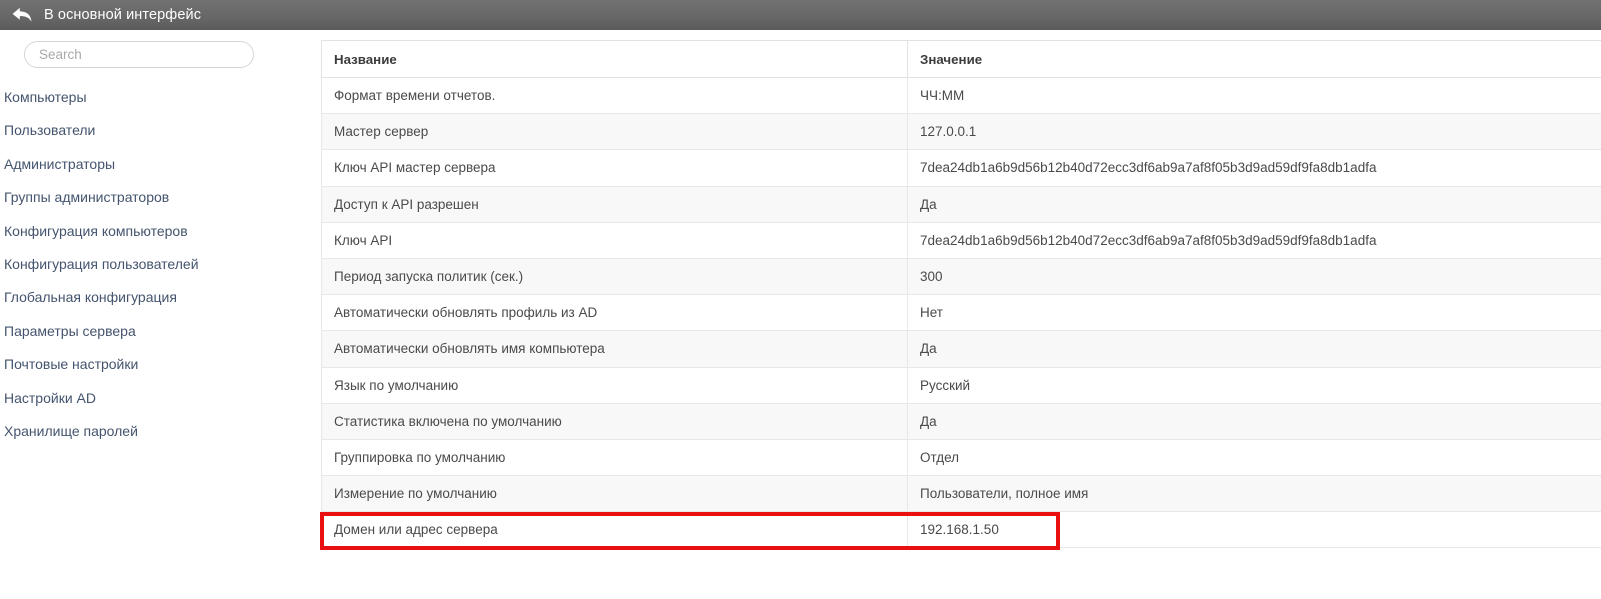 This screenshot has width=1601, height=599. What do you see at coordinates (614, 385) in the screenshot?
I see `setting-name-cell: Язык по умолчанию` at bounding box center [614, 385].